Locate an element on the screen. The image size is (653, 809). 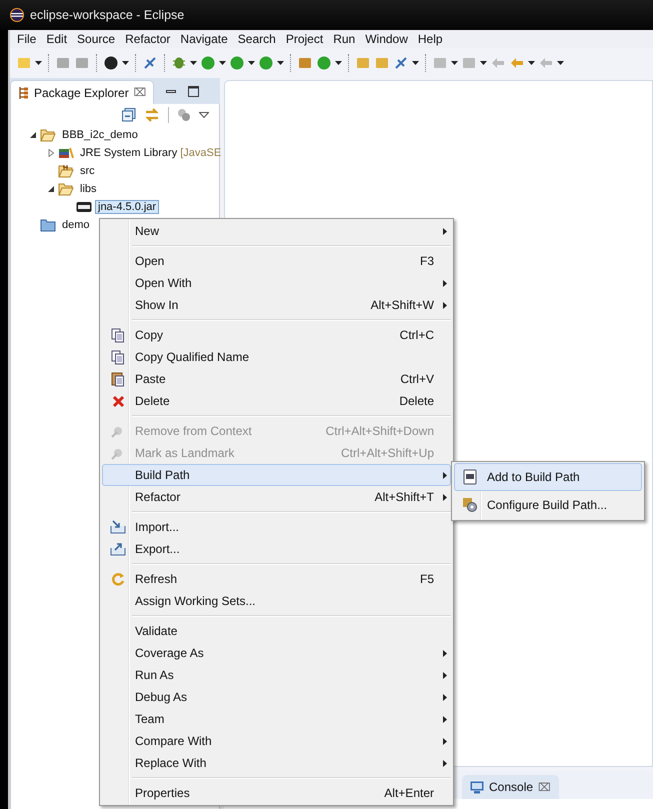
menu-item: Add to Build Path is located at coordinates (548, 477).